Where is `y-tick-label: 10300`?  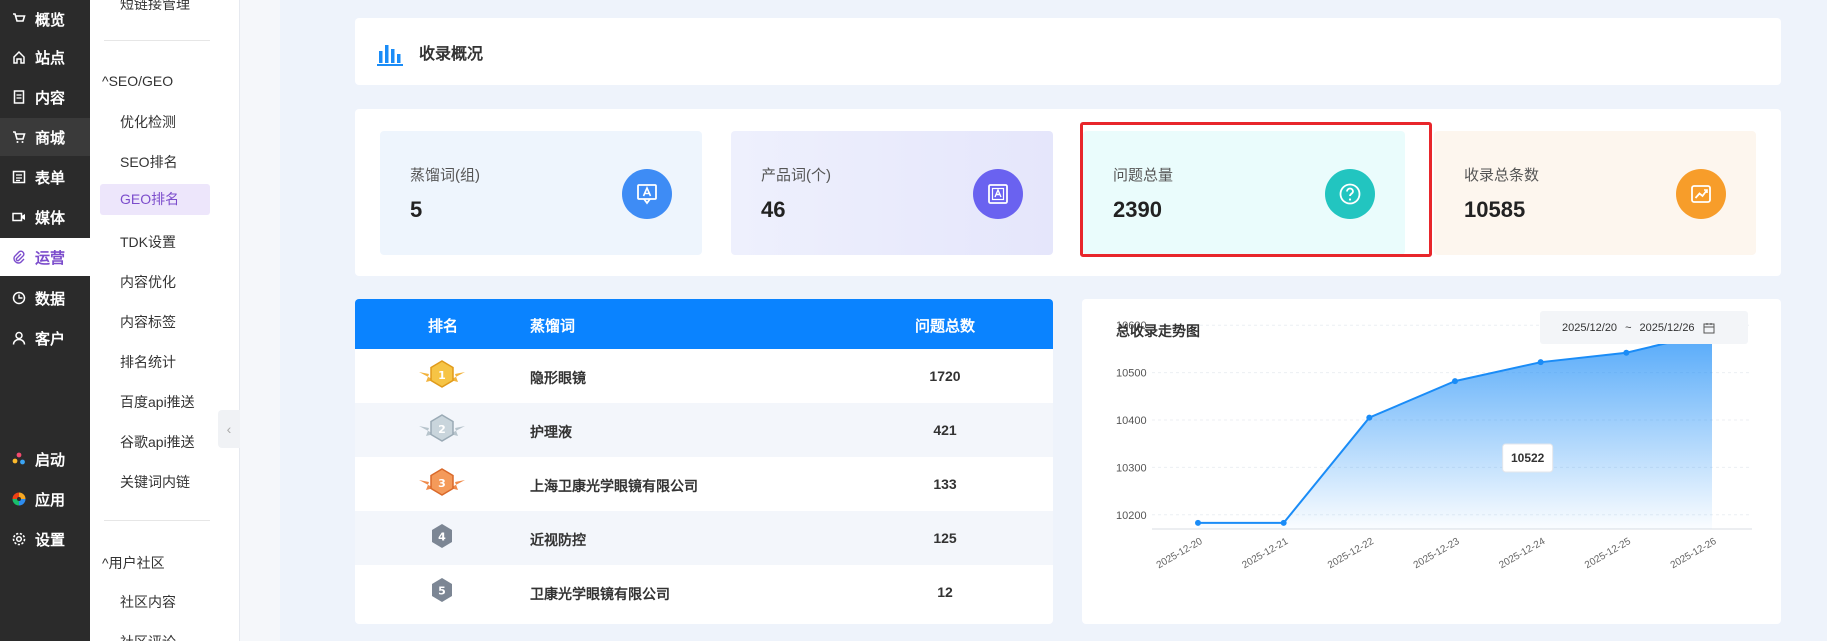 y-tick-label: 10300 is located at coordinates (1131, 468).